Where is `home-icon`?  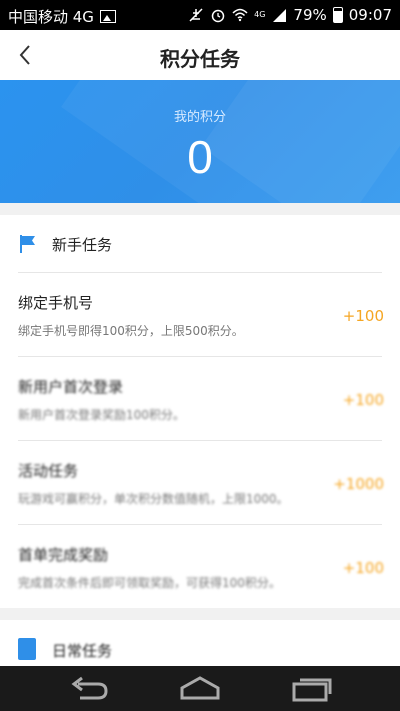 home-icon is located at coordinates (200, 689).